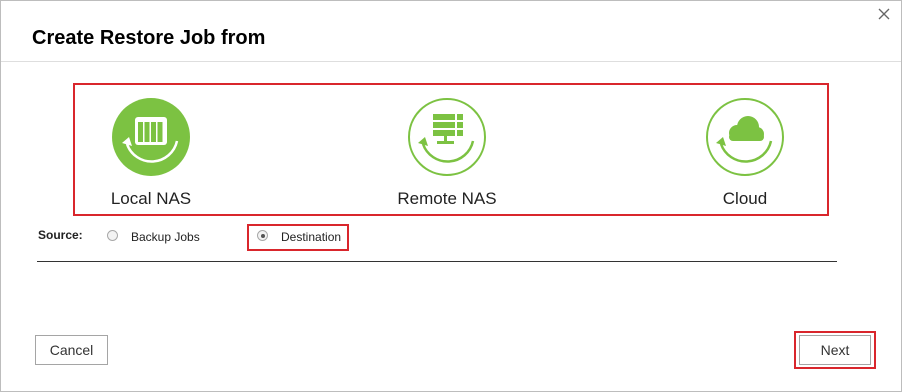 The image size is (902, 392). Describe the element at coordinates (745, 137) in the screenshot. I see `cloud-icon` at that location.